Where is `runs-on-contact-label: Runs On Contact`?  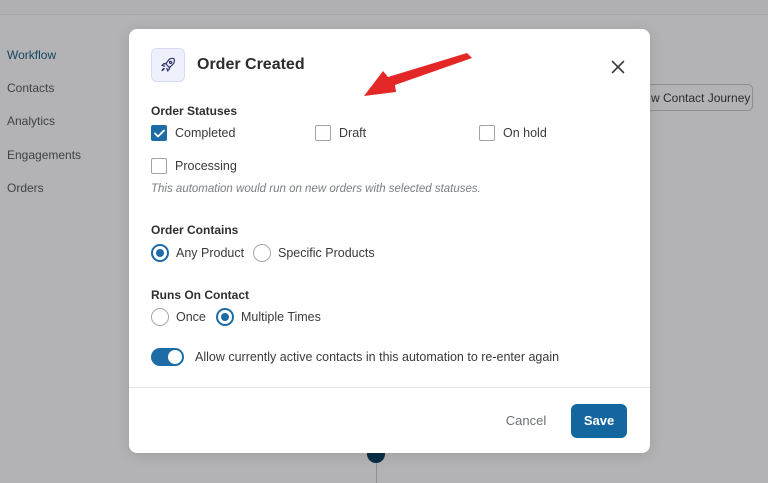 runs-on-contact-label: Runs On Contact is located at coordinates (200, 295).